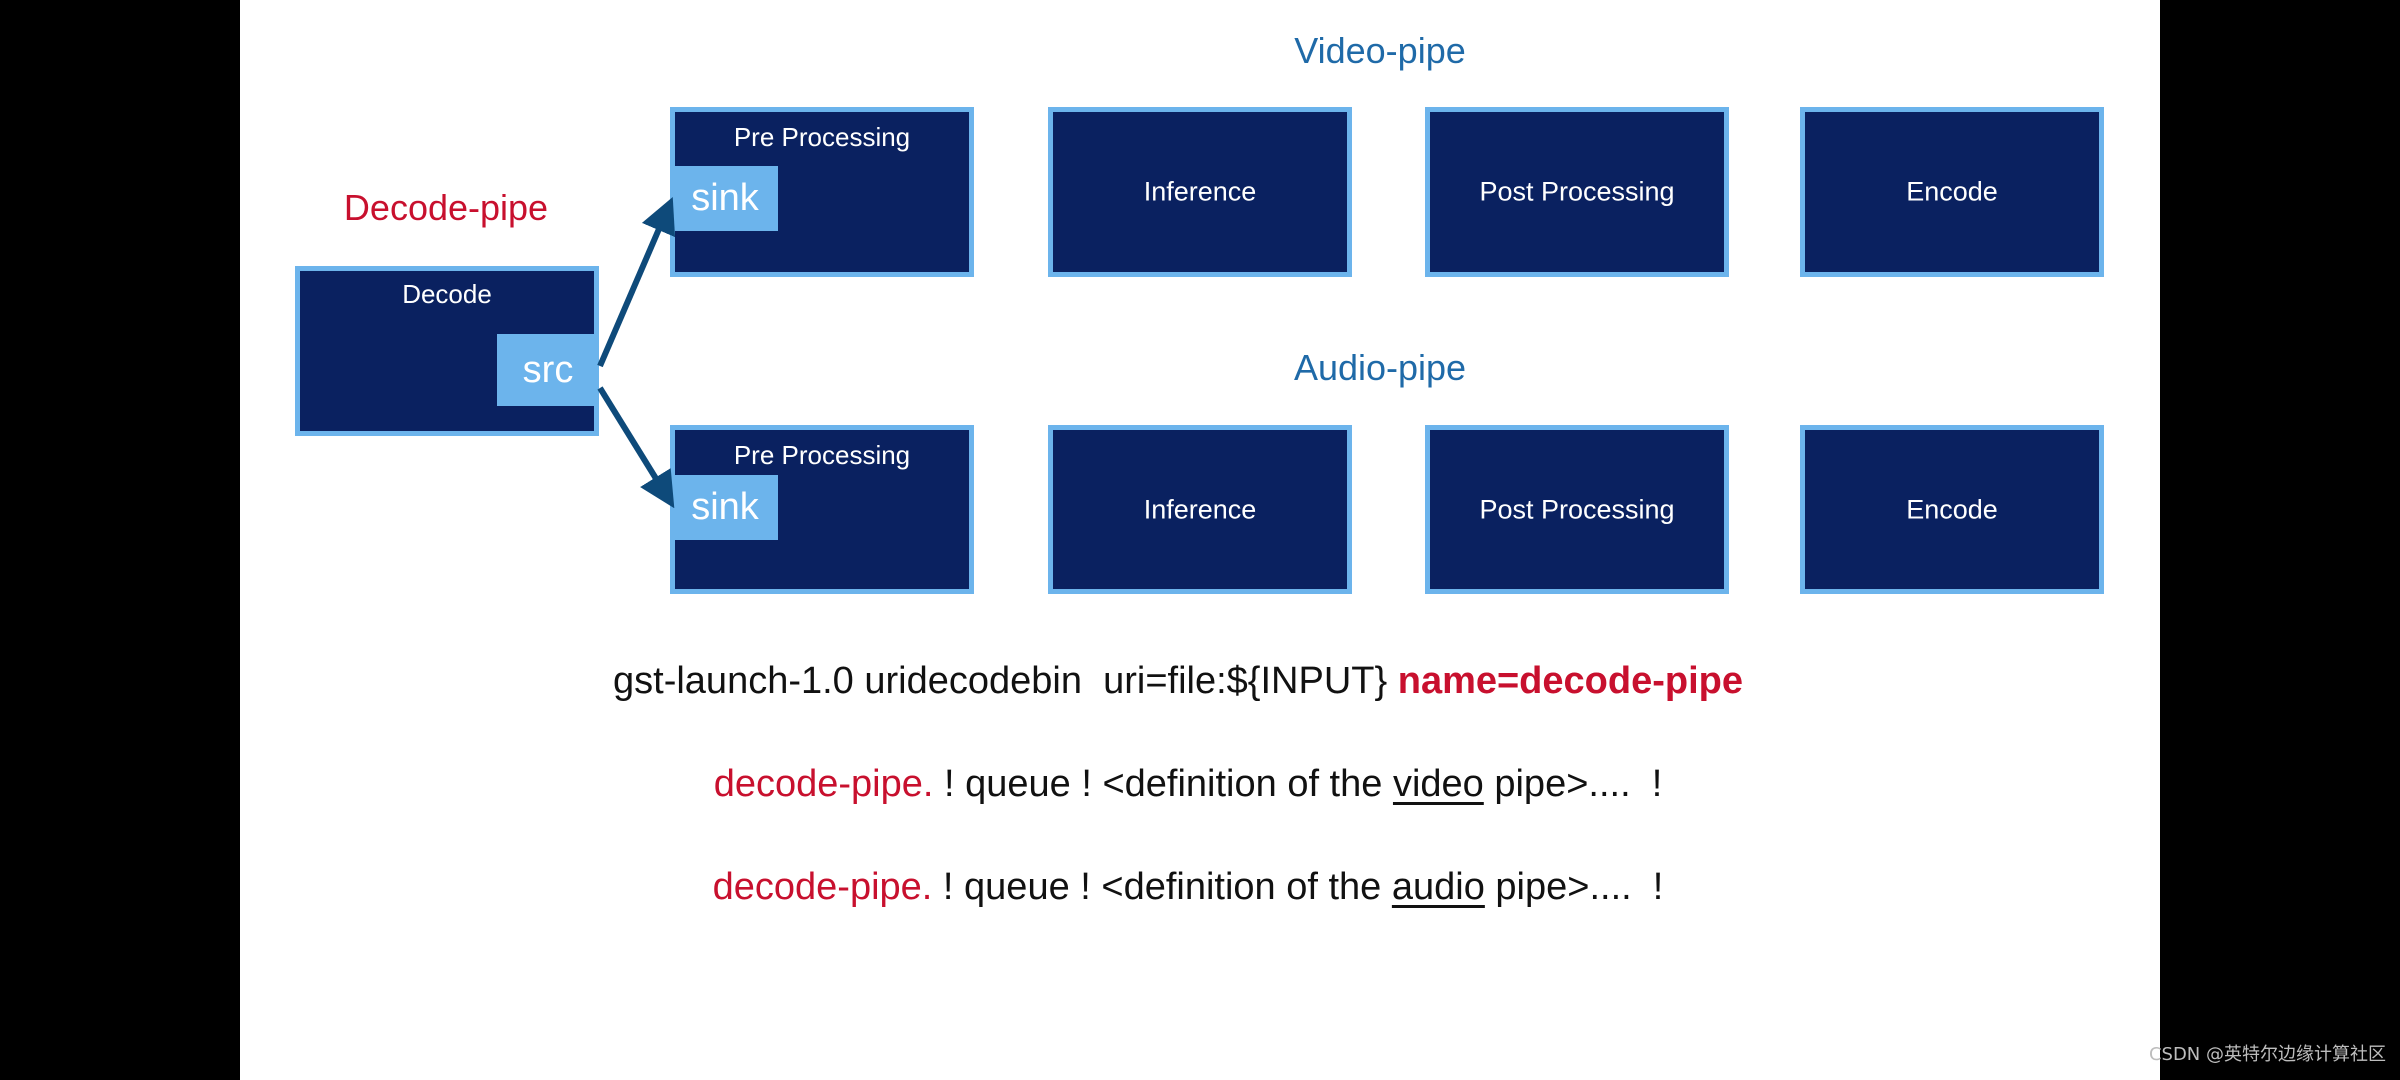 The height and width of the screenshot is (1080, 2400). What do you see at coordinates (1163, 784) in the screenshot?
I see `command-line-2-middle: ! queue ! <definition of the` at bounding box center [1163, 784].